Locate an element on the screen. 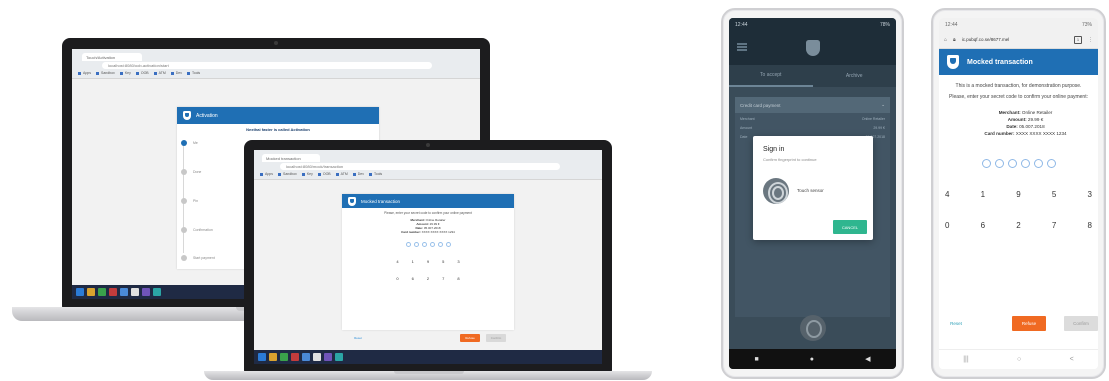 The height and width of the screenshot is (381, 1109). recents-icon: ||| is located at coordinates (965, 359).